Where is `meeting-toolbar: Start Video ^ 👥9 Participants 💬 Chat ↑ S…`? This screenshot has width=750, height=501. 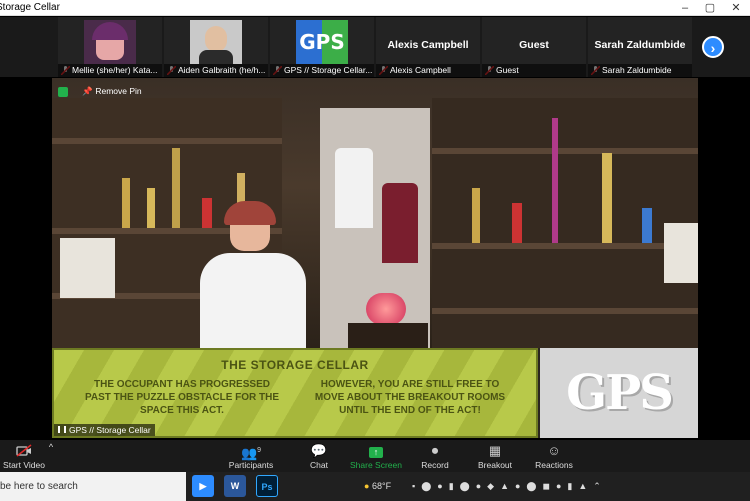 meeting-toolbar: Start Video ^ 👥9 Participants 💬 Chat ↑ S… is located at coordinates (375, 460).